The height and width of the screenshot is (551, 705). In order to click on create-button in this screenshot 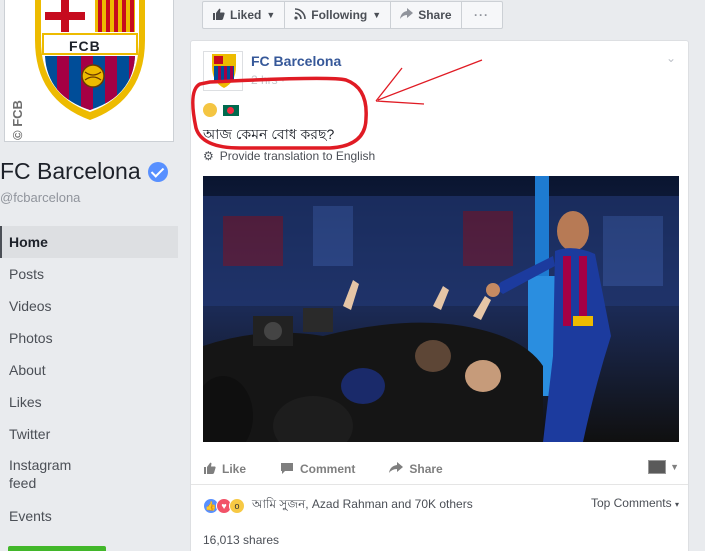, I will do `click(57, 548)`.